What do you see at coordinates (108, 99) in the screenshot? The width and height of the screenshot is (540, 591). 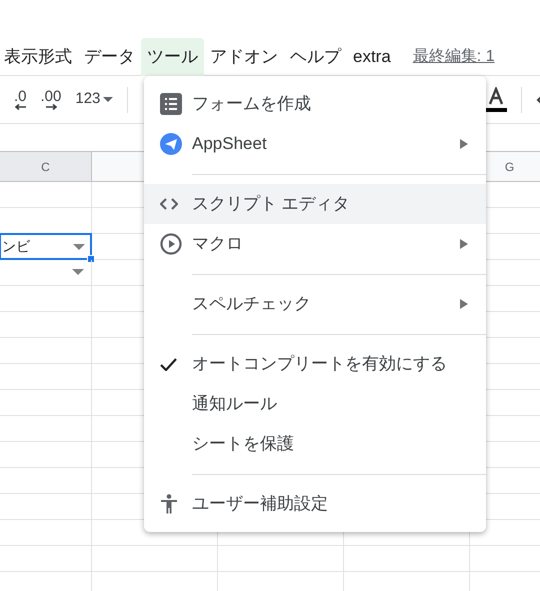 I see `caret-icon` at bounding box center [108, 99].